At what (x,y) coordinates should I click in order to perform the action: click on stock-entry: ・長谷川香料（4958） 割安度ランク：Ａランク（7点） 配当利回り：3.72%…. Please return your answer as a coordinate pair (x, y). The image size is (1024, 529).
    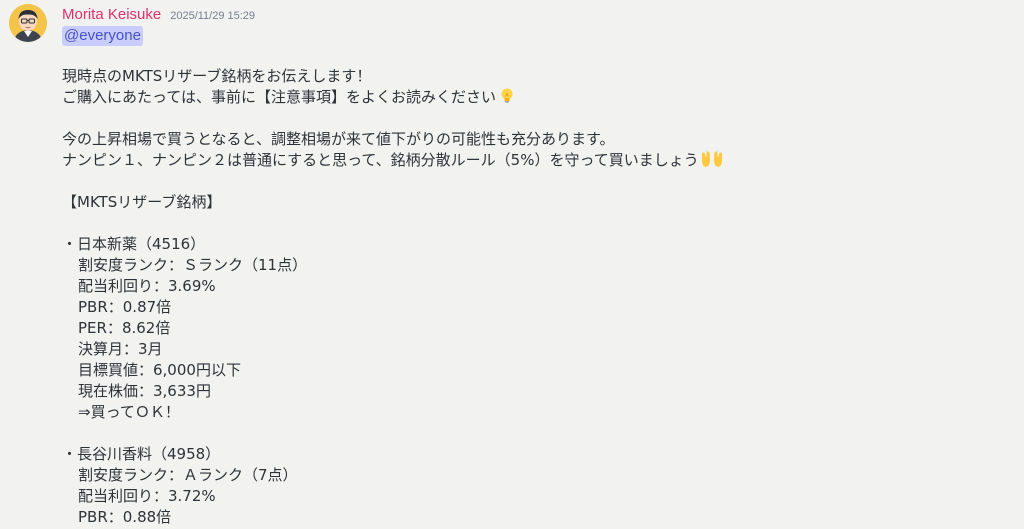
    Looking at the image, I should click on (532, 486).